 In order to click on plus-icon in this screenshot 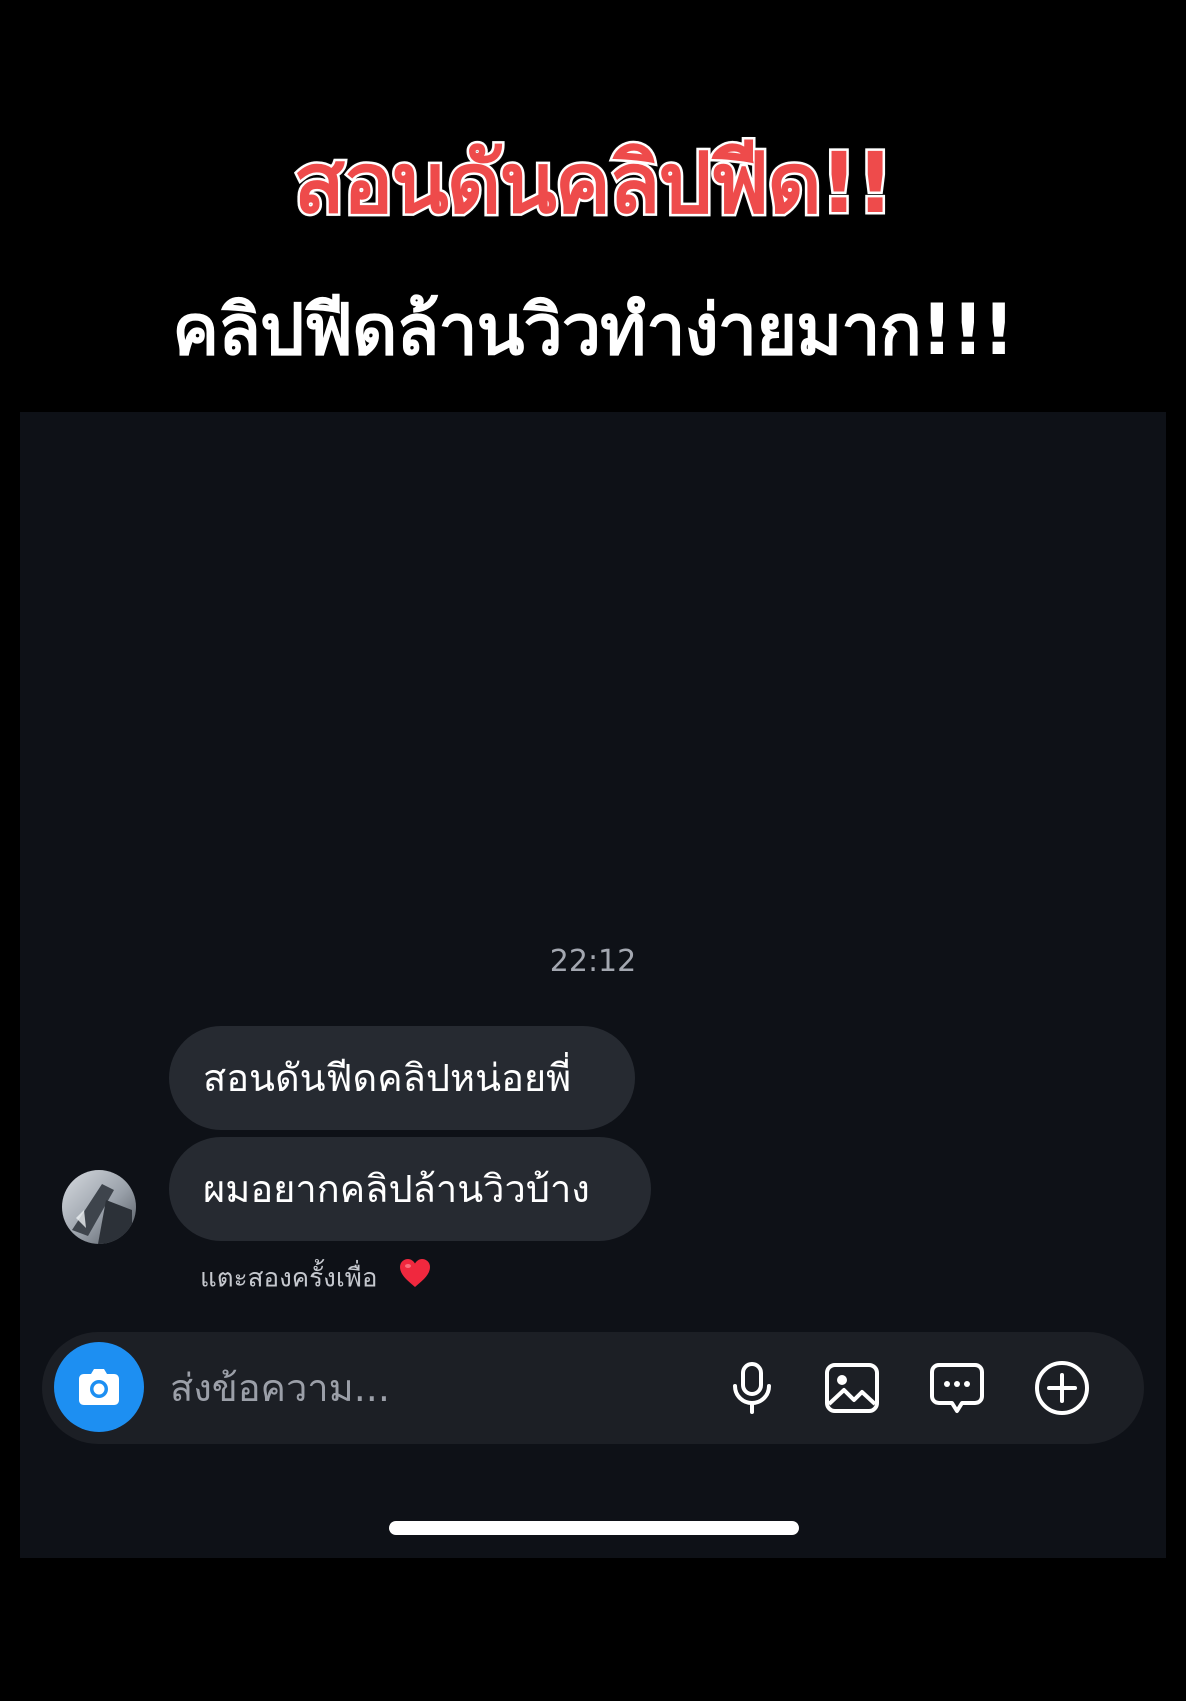, I will do `click(1062, 1388)`.